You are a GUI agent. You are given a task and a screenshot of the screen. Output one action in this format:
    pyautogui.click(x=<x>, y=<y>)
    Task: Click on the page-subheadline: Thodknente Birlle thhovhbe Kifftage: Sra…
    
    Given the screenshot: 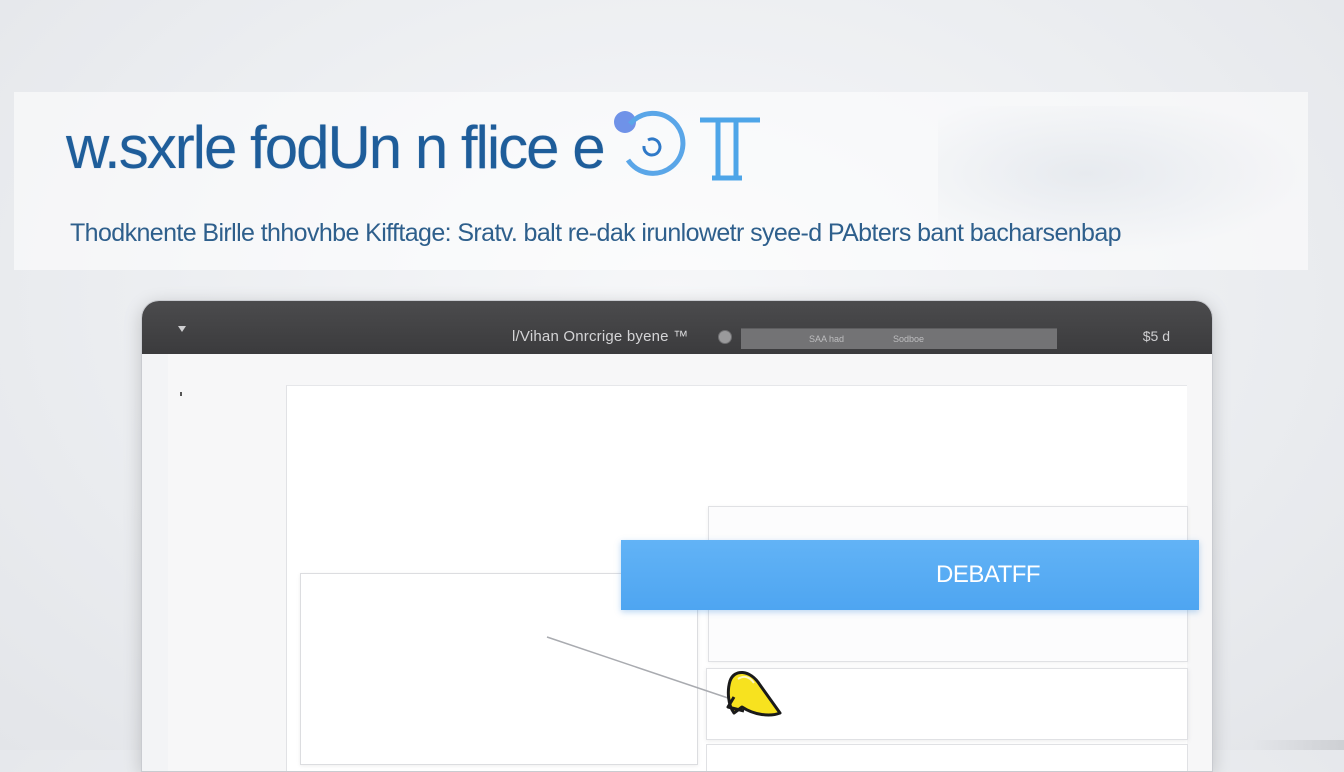 What is the action you would take?
    pyautogui.click(x=596, y=233)
    